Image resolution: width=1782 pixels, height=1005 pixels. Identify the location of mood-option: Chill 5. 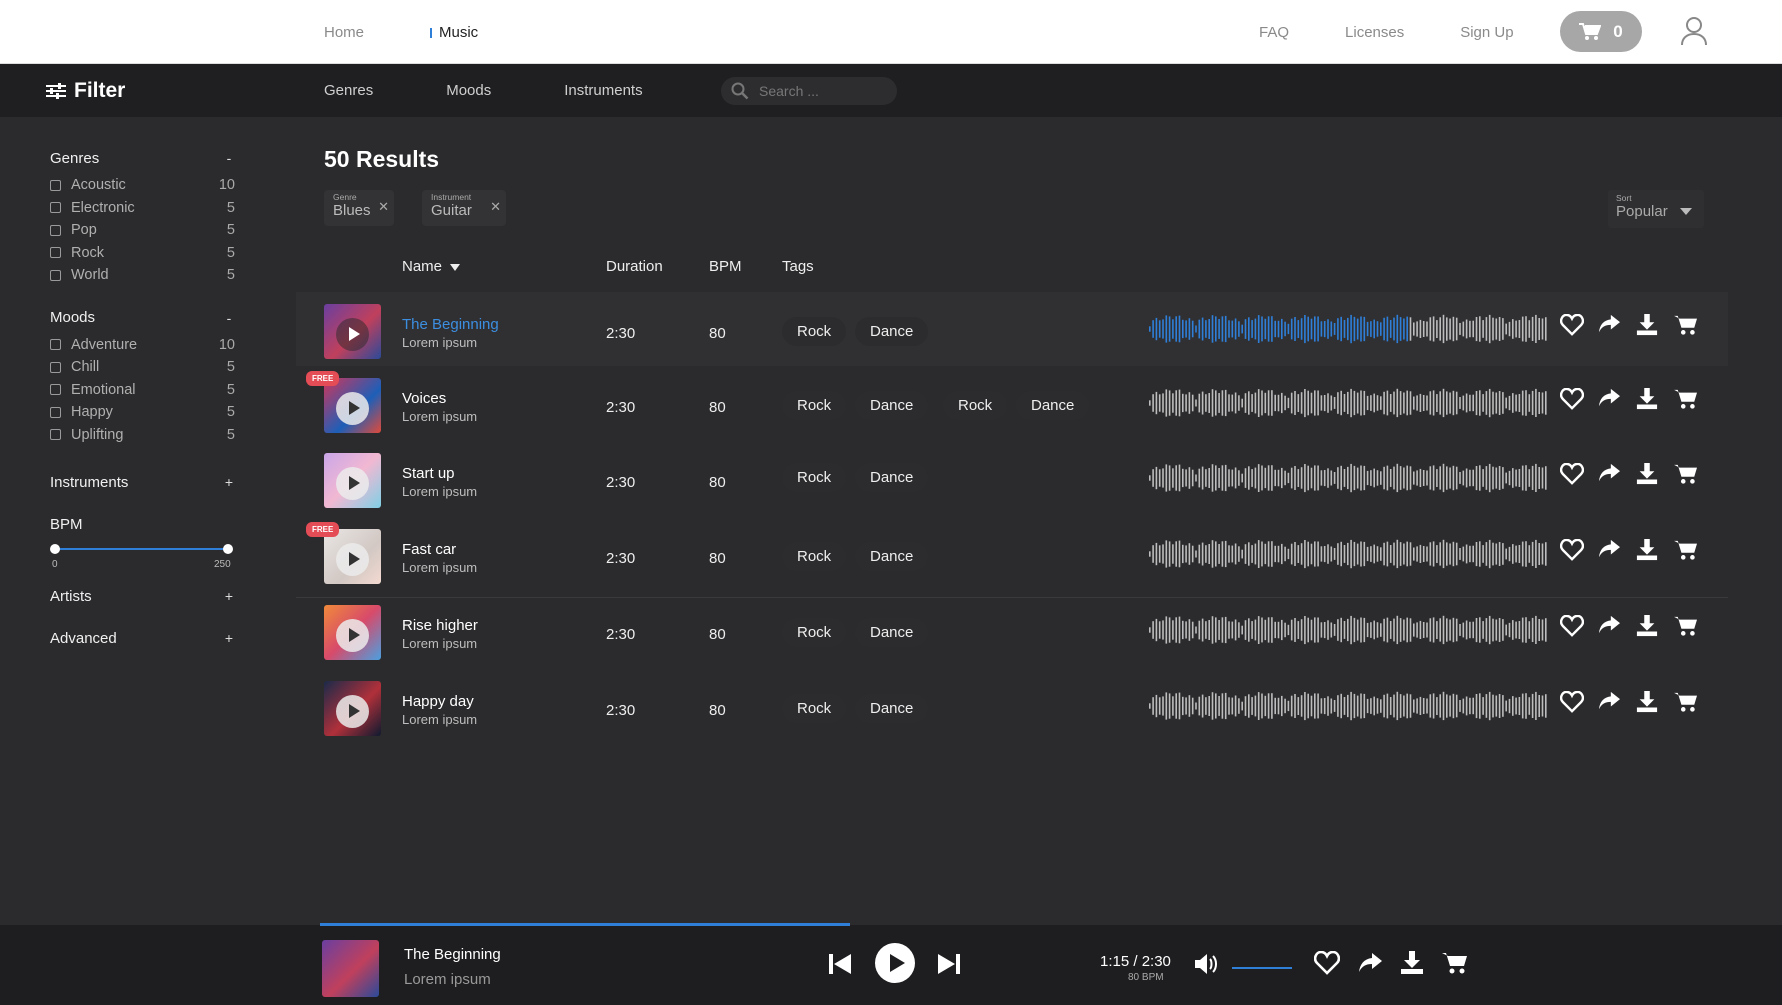
(142, 367).